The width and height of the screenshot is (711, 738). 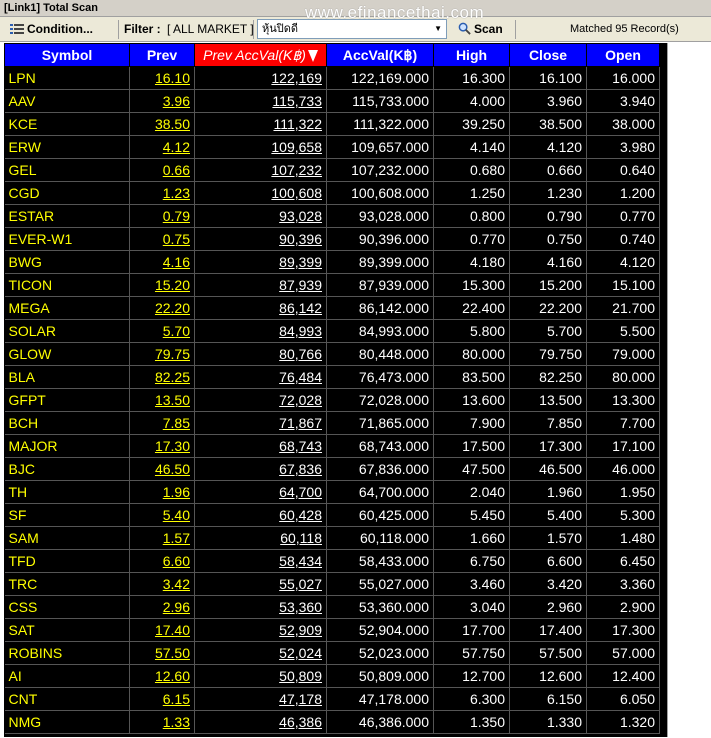 I want to click on cell-prev: 17.40, so click(x=162, y=630).